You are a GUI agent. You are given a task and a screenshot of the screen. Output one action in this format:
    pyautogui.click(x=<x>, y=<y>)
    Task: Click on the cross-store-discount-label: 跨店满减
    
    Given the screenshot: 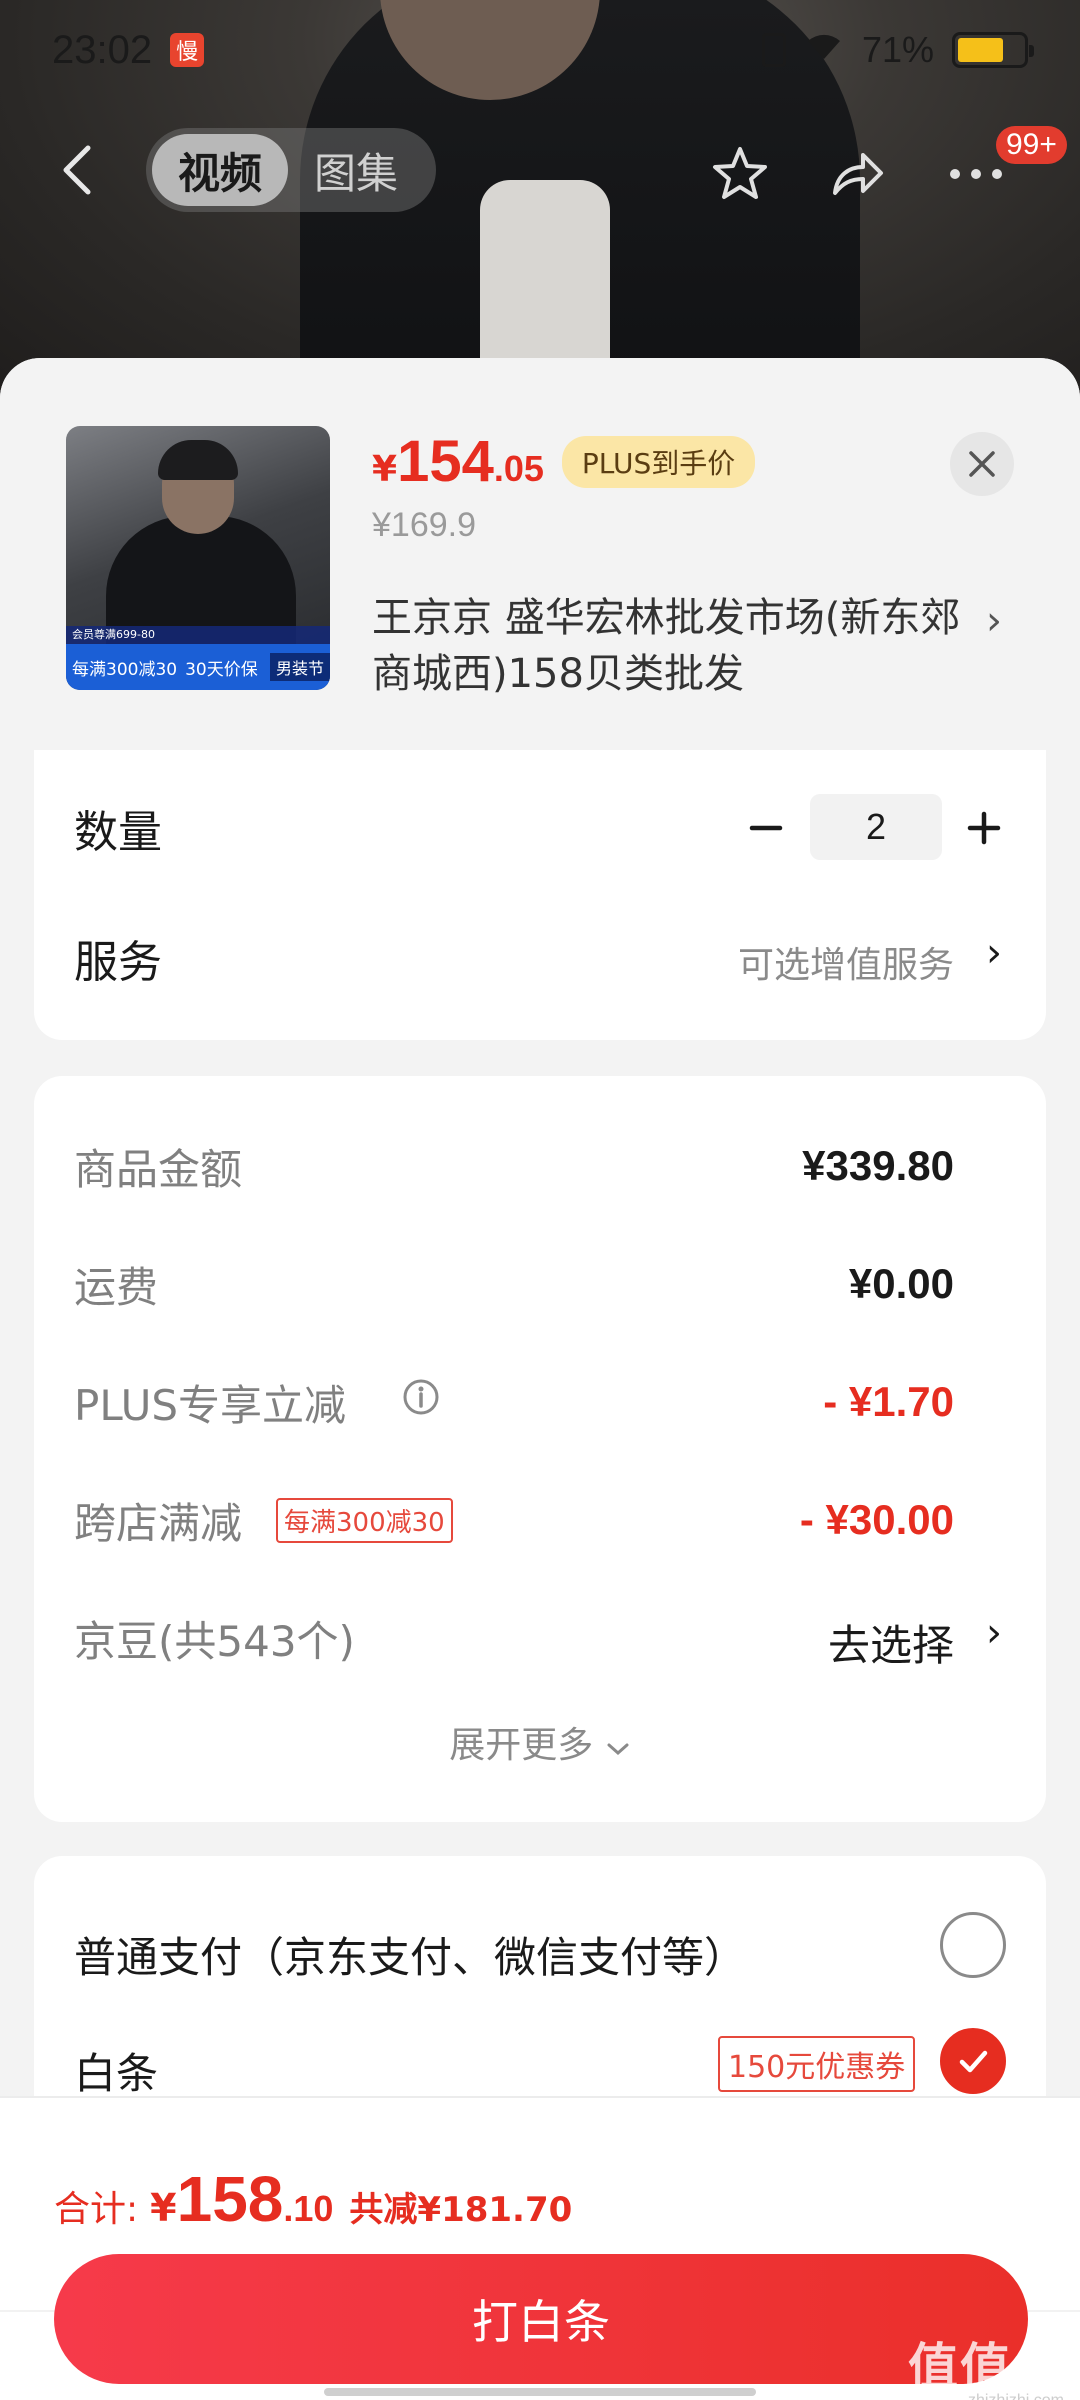 What is the action you would take?
    pyautogui.click(x=158, y=1523)
    